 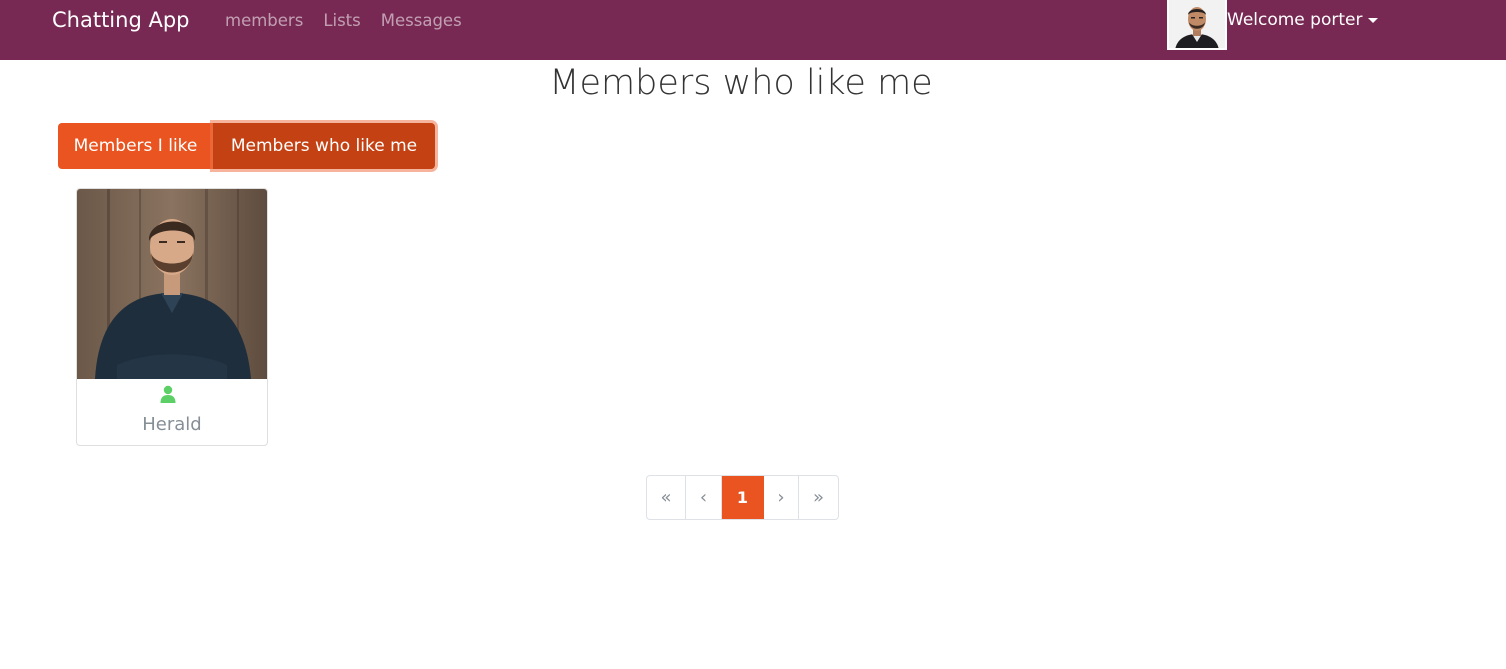 What do you see at coordinates (172, 424) in the screenshot?
I see `member-name: Herald` at bounding box center [172, 424].